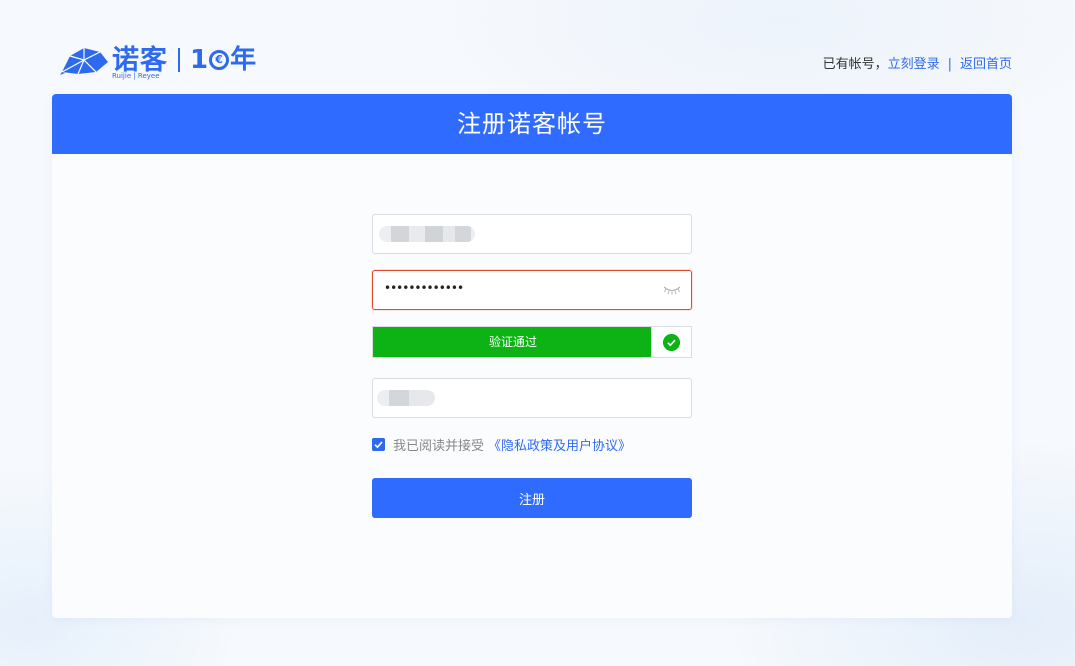  Describe the element at coordinates (532, 398) in the screenshot. I see `verification-code-field` at that location.